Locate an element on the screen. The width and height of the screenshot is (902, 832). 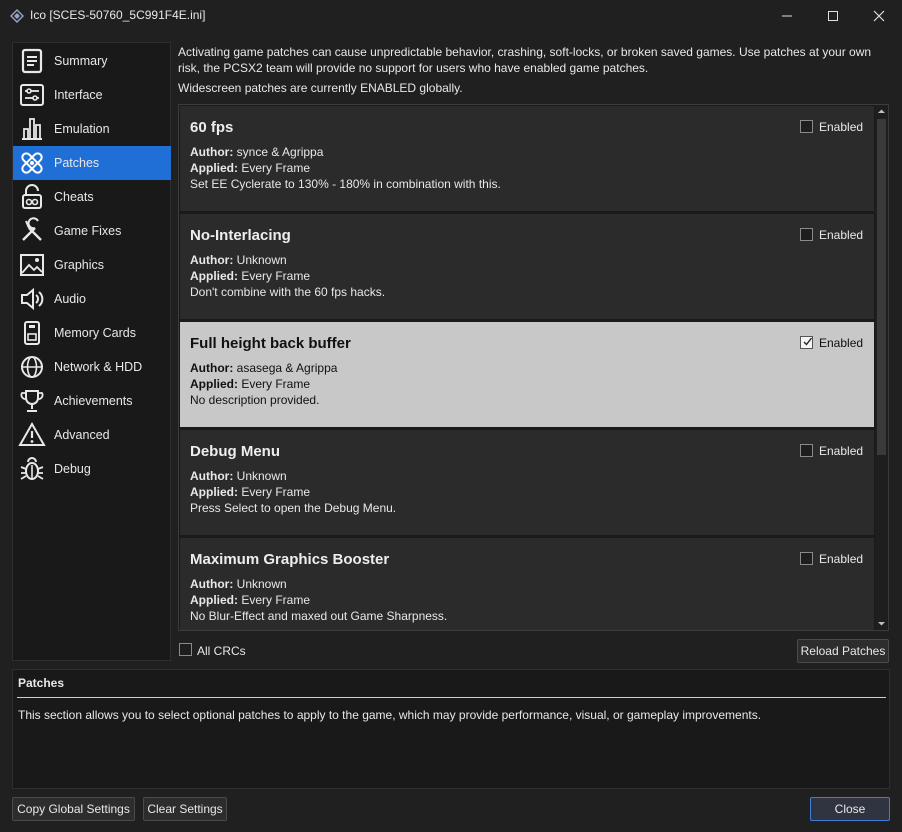
trophy-icon is located at coordinates (32, 401).